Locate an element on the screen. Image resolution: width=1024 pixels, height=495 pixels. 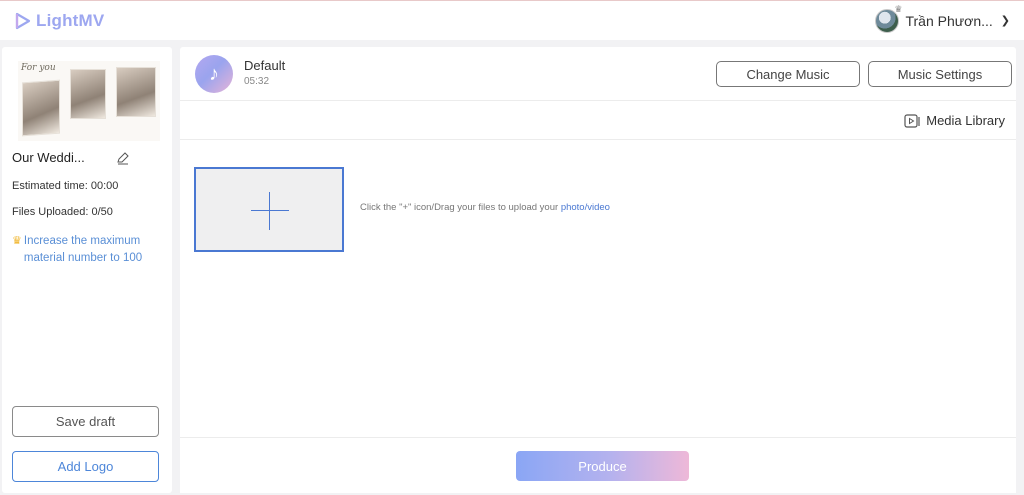
music-note-icon: ♪ is located at coordinates (214, 74).